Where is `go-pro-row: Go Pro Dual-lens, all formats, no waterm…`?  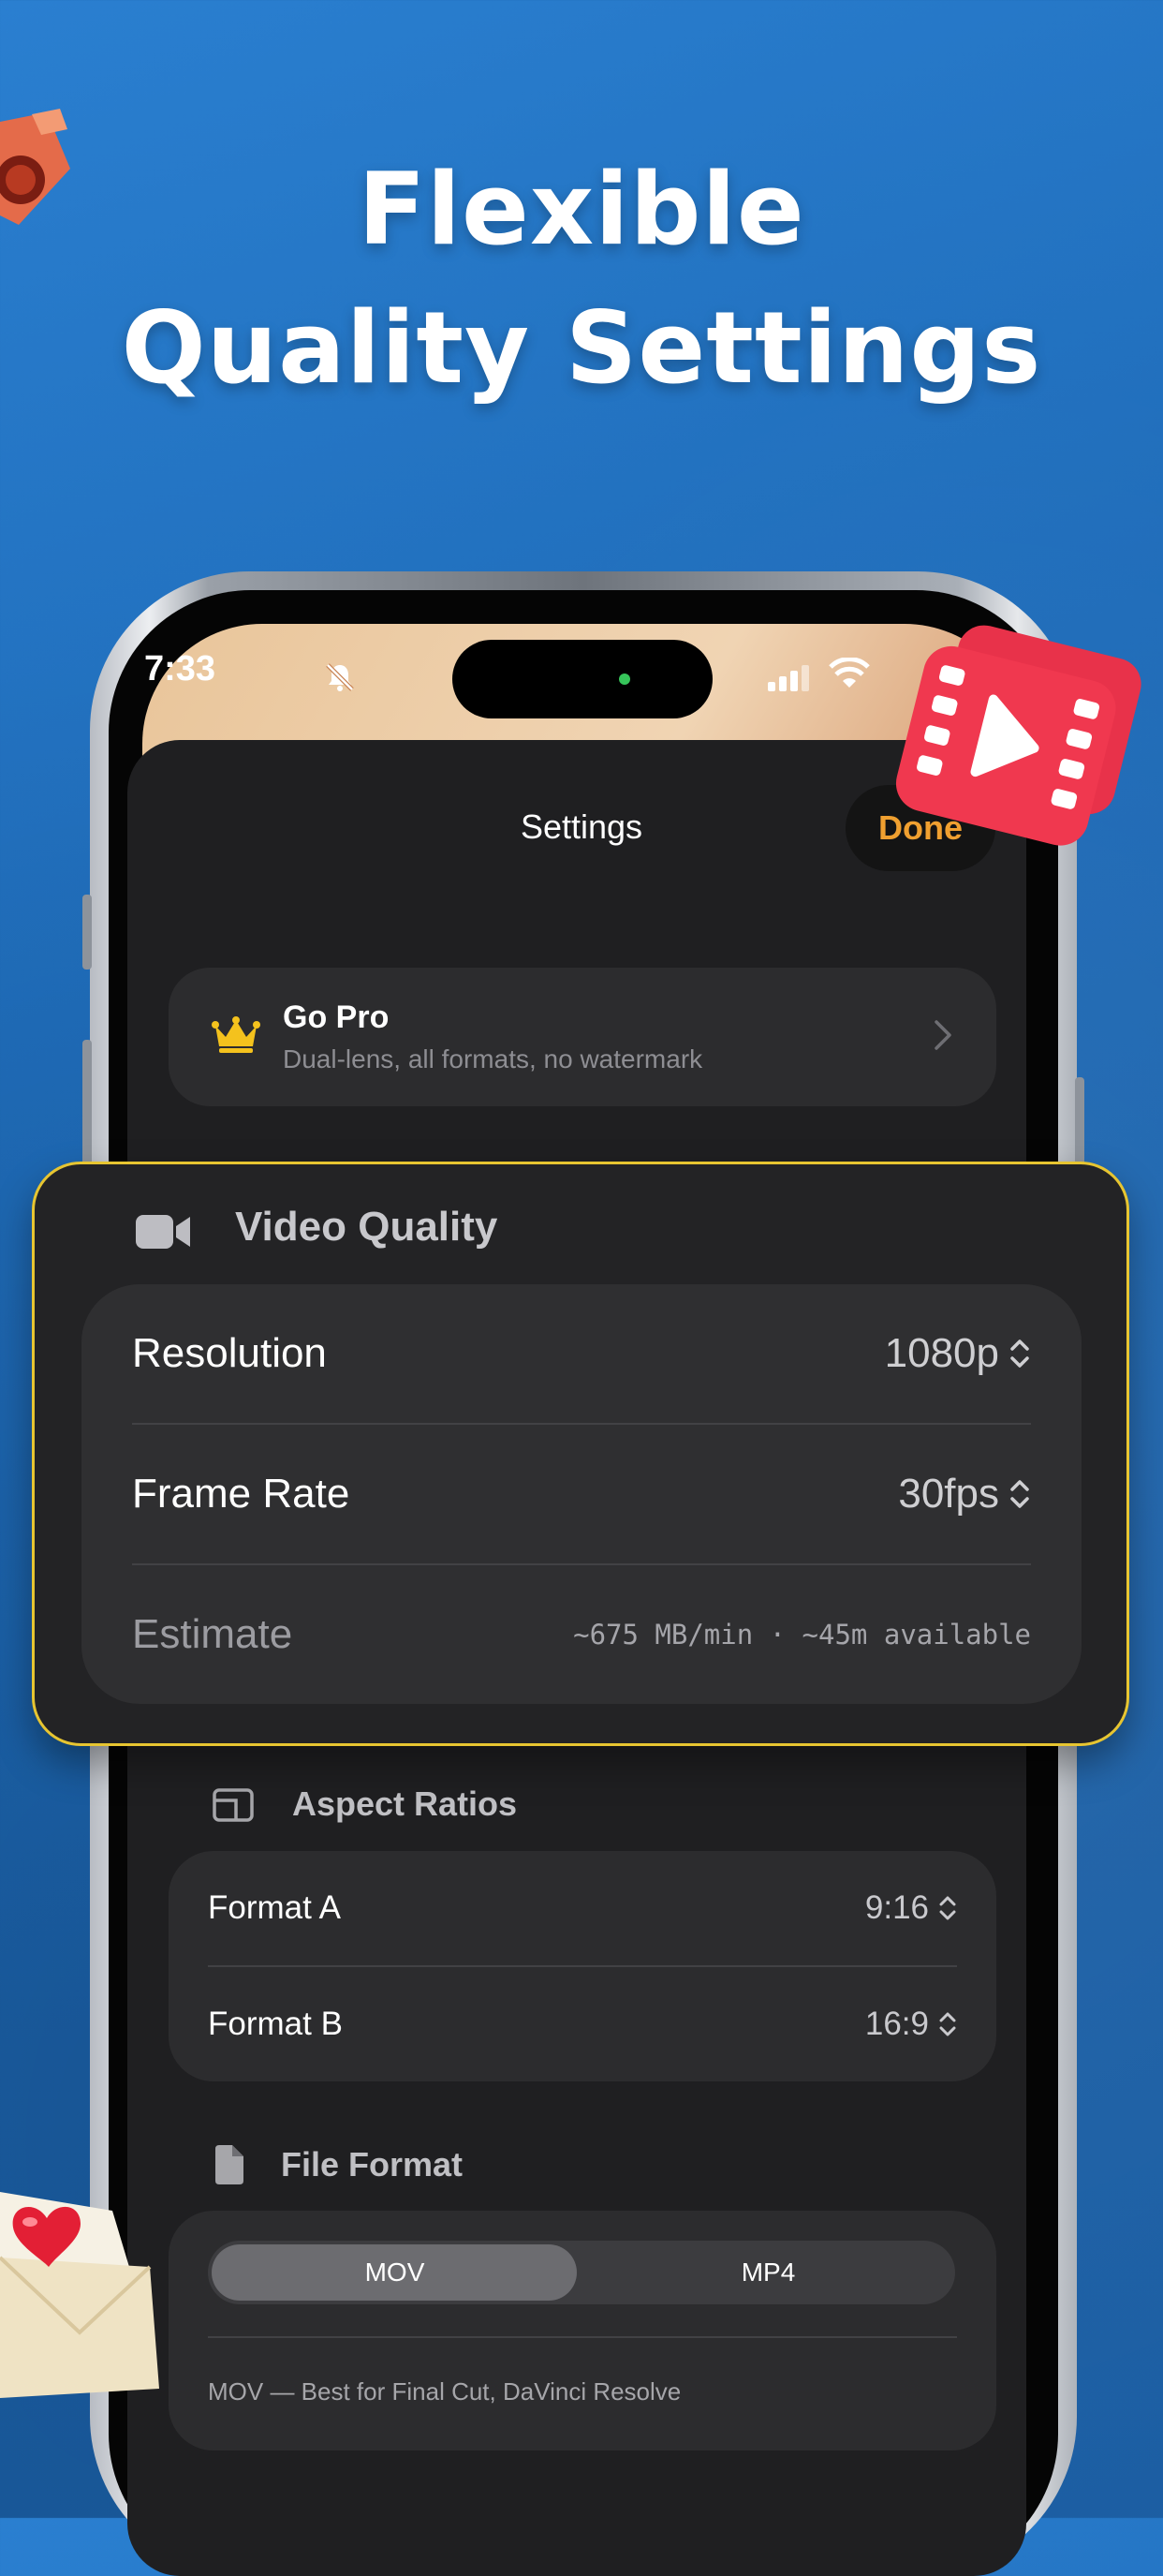
go-pro-row: Go Pro Dual-lens, all formats, no waterm… is located at coordinates (582, 1037).